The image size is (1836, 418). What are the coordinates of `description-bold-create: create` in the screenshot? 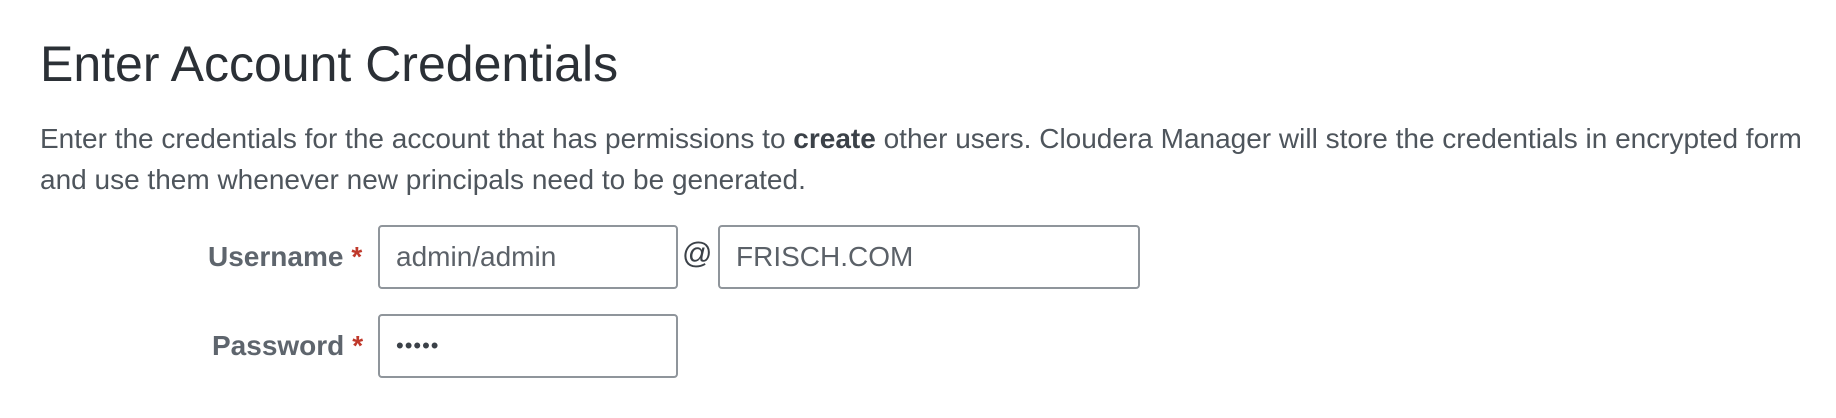 It's located at (834, 138).